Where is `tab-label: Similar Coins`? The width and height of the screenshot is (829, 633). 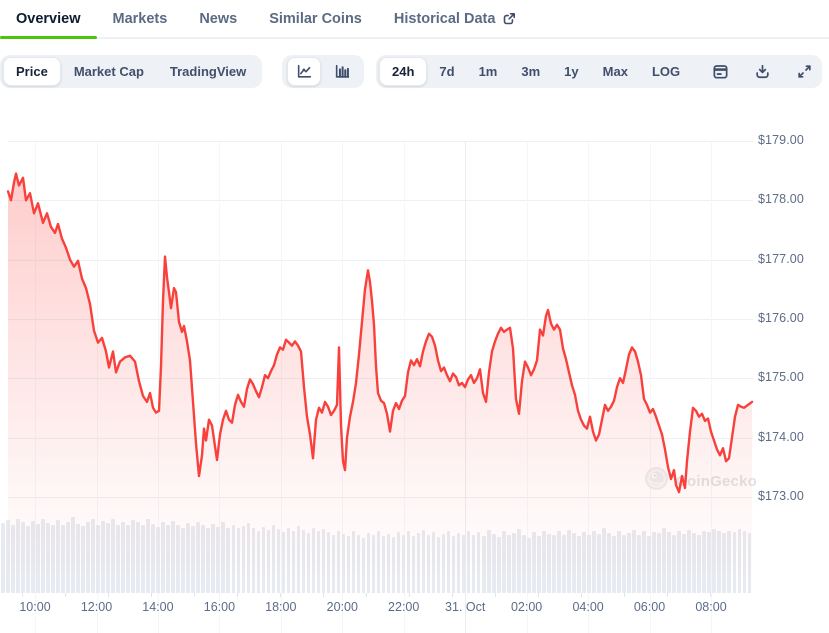 tab-label: Similar Coins is located at coordinates (315, 18).